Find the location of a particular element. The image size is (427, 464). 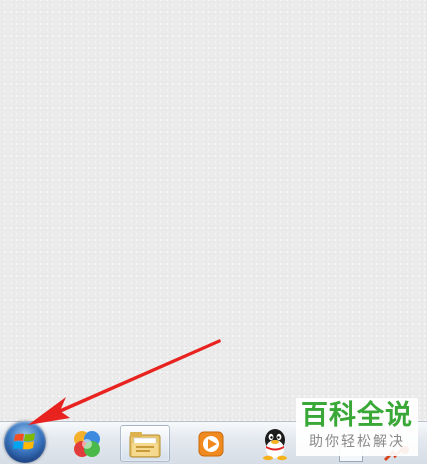

watermark-title: 百科全说 is located at coordinates (357, 415).